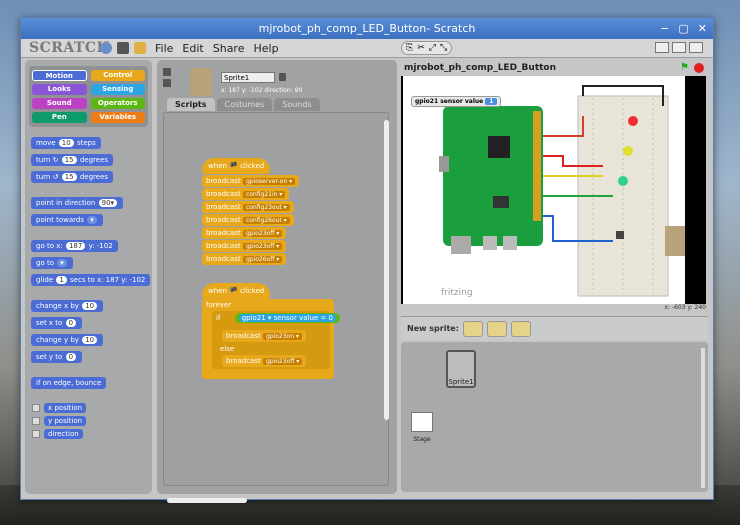 This screenshot has height=525, width=740. What do you see at coordinates (623, 181) in the screenshot?
I see `led-green` at bounding box center [623, 181].